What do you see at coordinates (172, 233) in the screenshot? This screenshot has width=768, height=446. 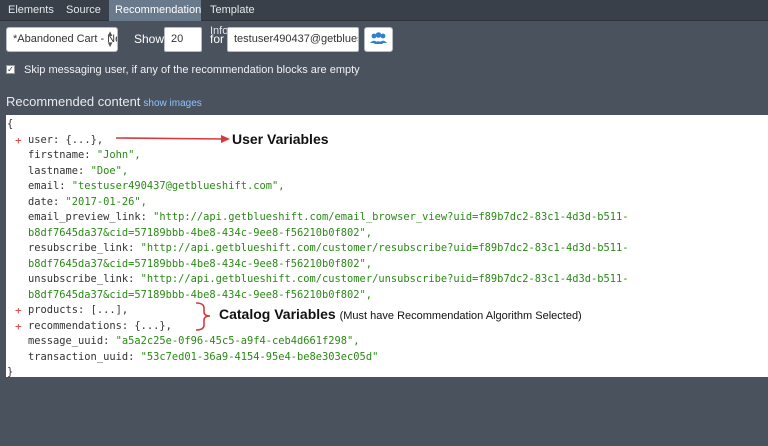 I see `annotation-arrow-layer` at bounding box center [172, 233].